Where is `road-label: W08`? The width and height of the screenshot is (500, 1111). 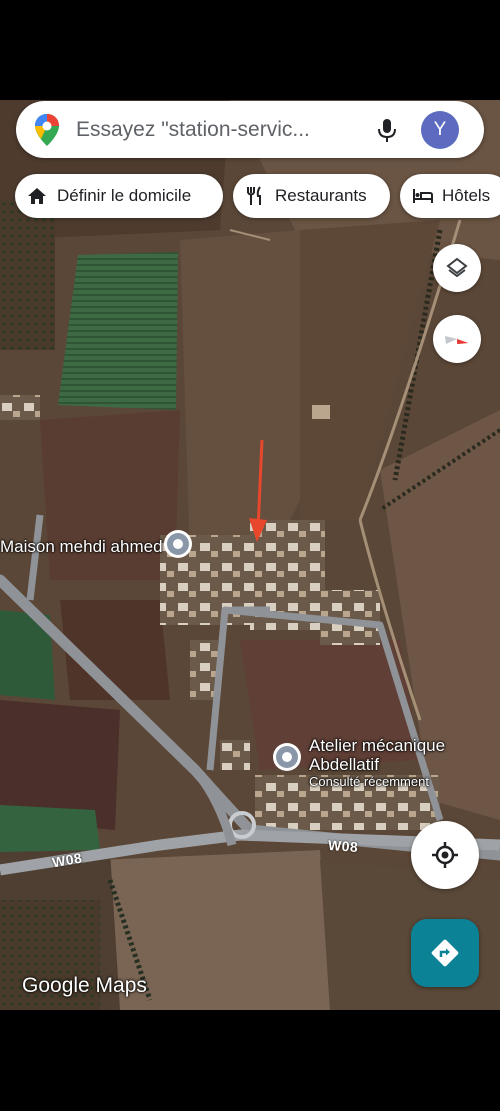 road-label: W08 is located at coordinates (343, 846).